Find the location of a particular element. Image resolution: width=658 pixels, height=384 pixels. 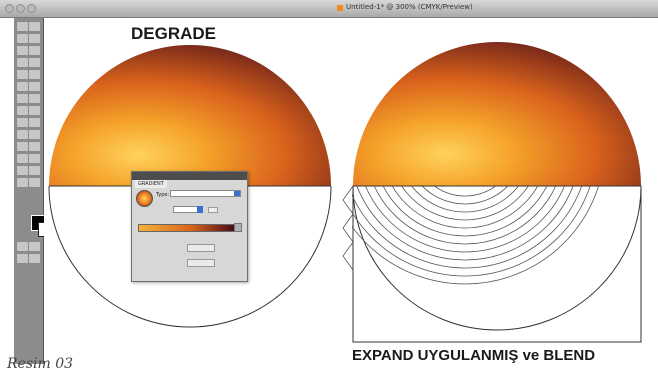

gradient-slider is located at coordinates (186, 228).